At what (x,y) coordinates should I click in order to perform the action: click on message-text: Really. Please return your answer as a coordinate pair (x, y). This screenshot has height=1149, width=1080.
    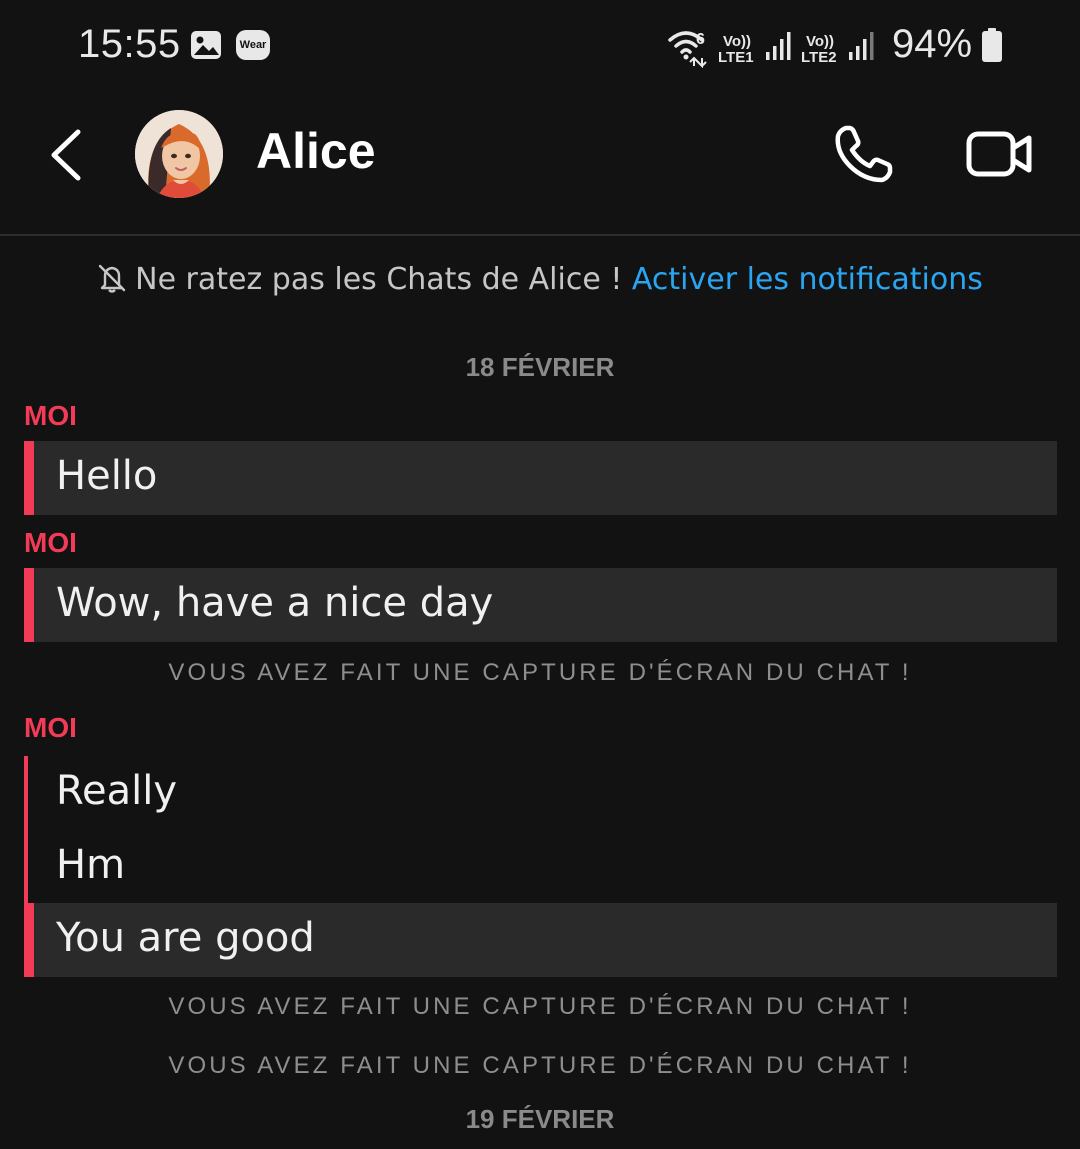
    Looking at the image, I should click on (117, 791).